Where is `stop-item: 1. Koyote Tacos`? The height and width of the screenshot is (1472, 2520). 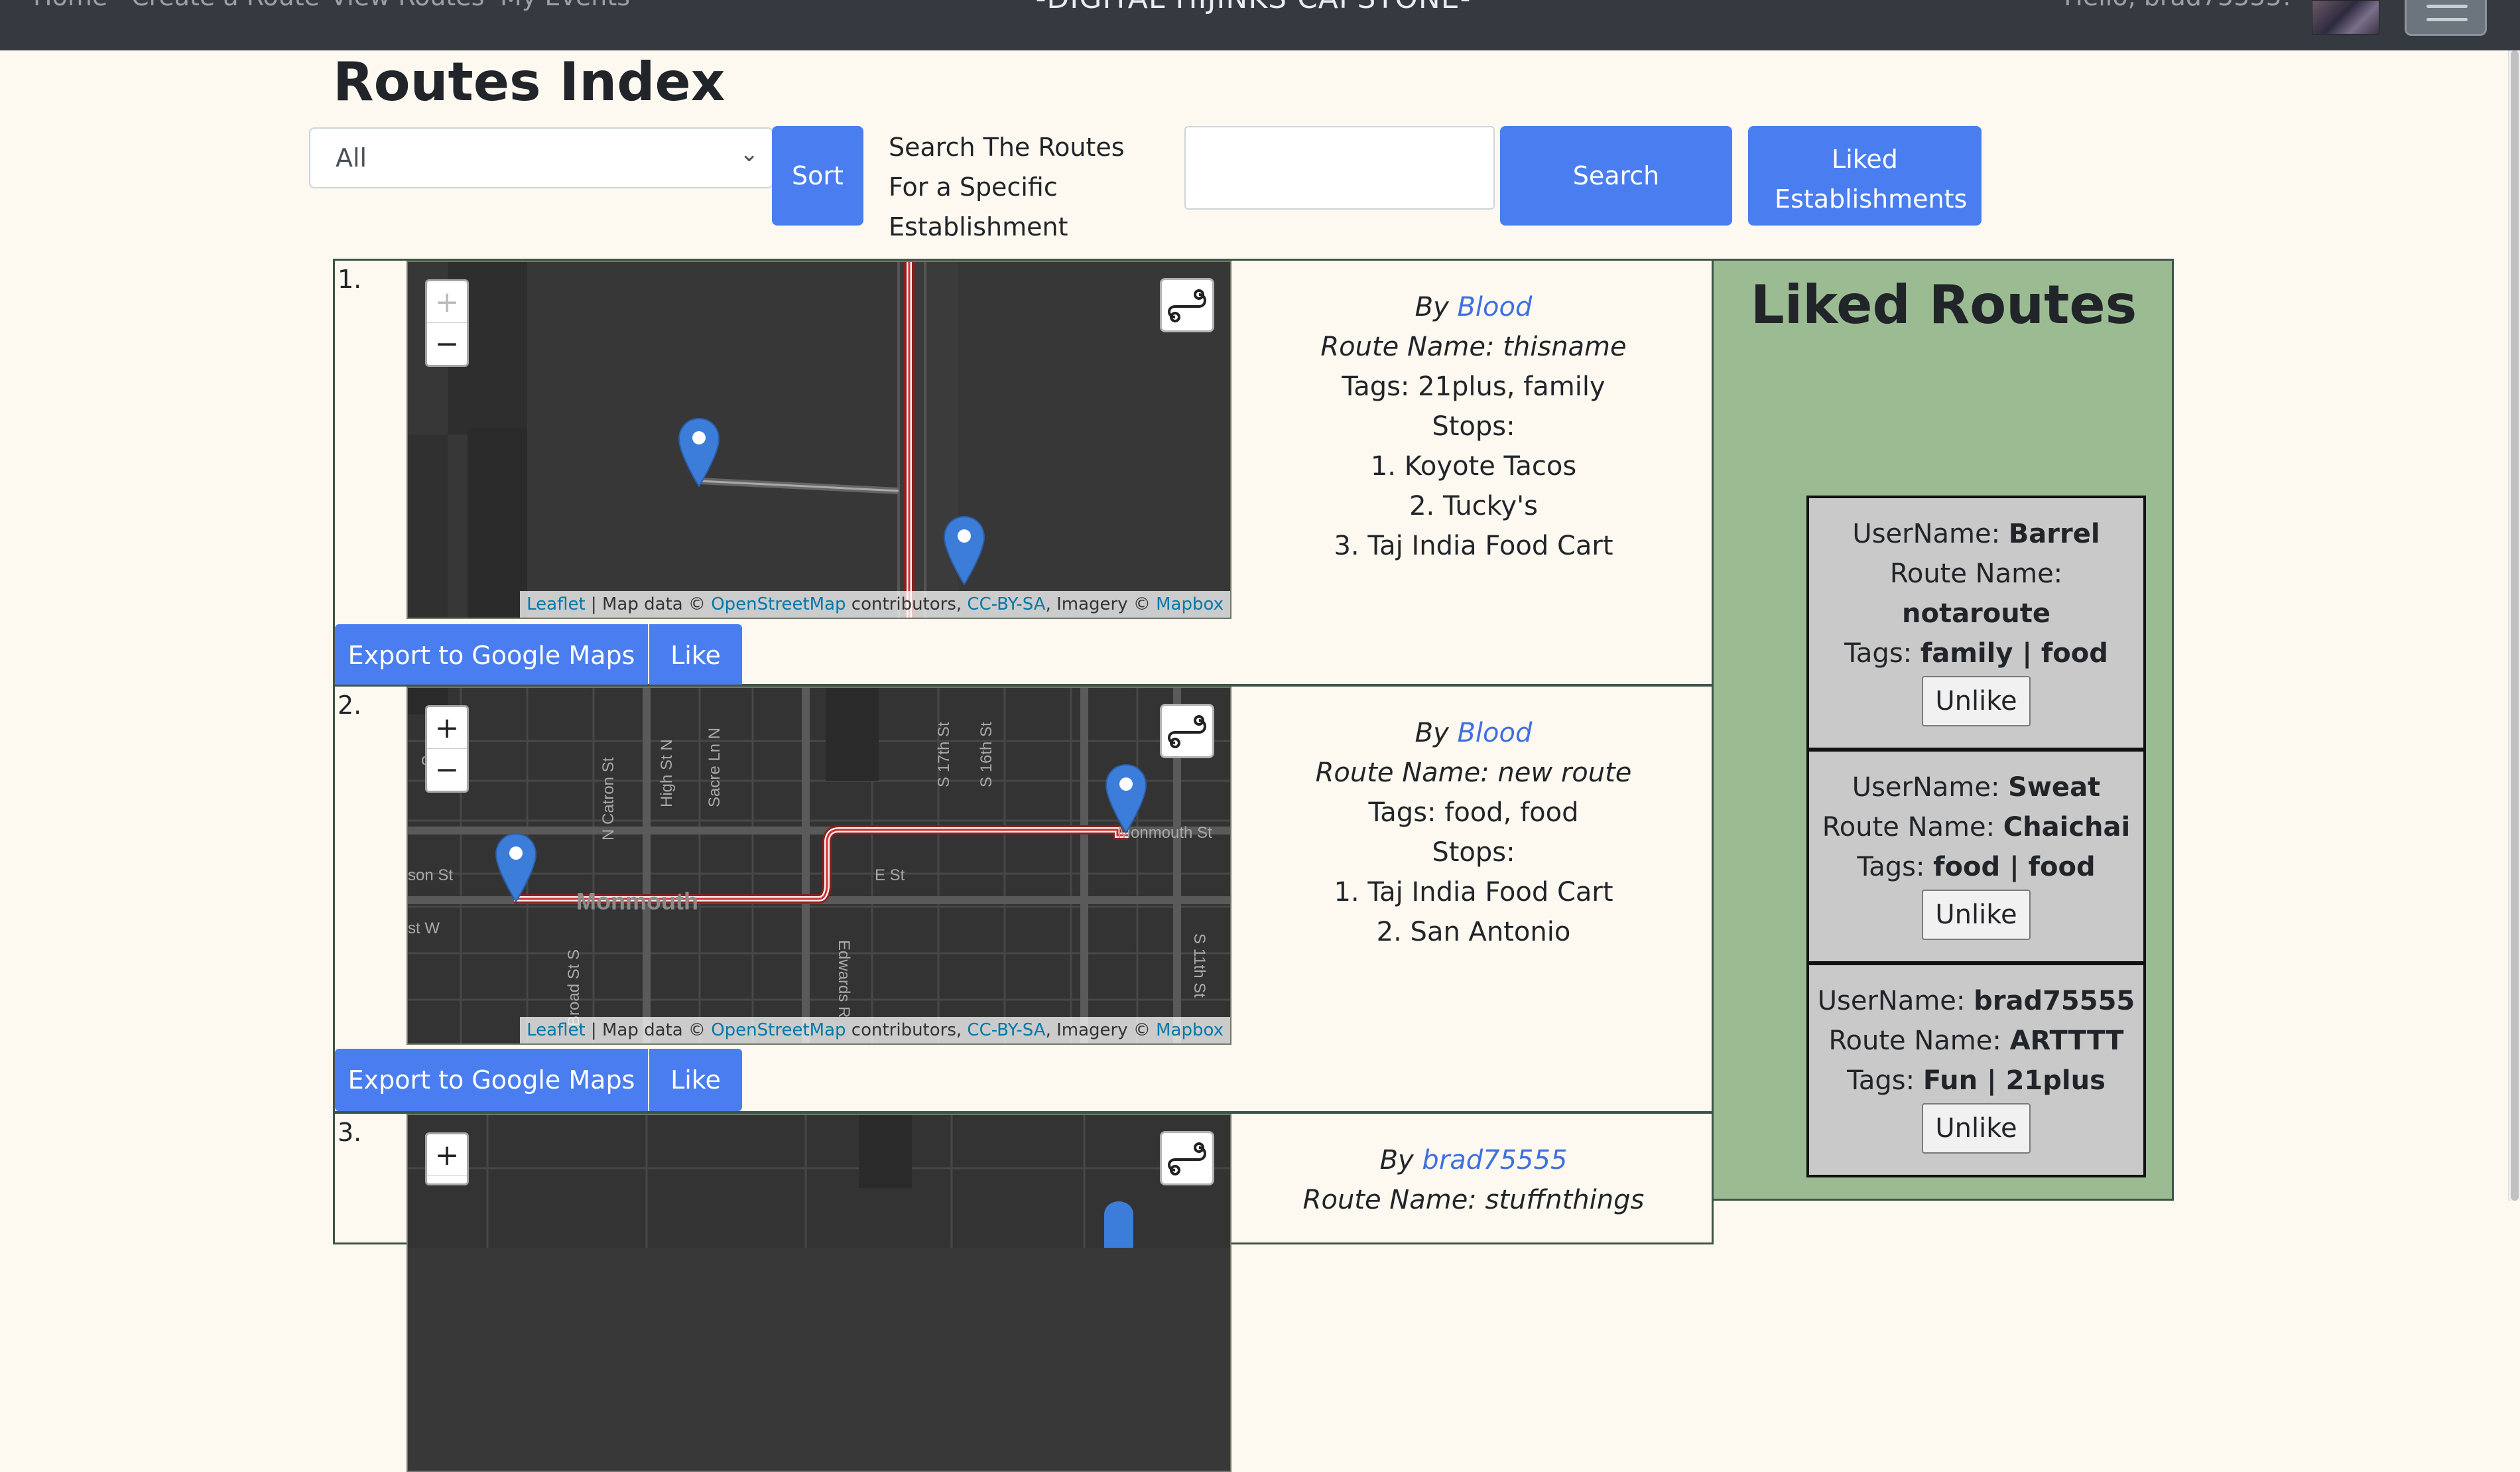
stop-item: 1. Koyote Tacos is located at coordinates (1473, 467).